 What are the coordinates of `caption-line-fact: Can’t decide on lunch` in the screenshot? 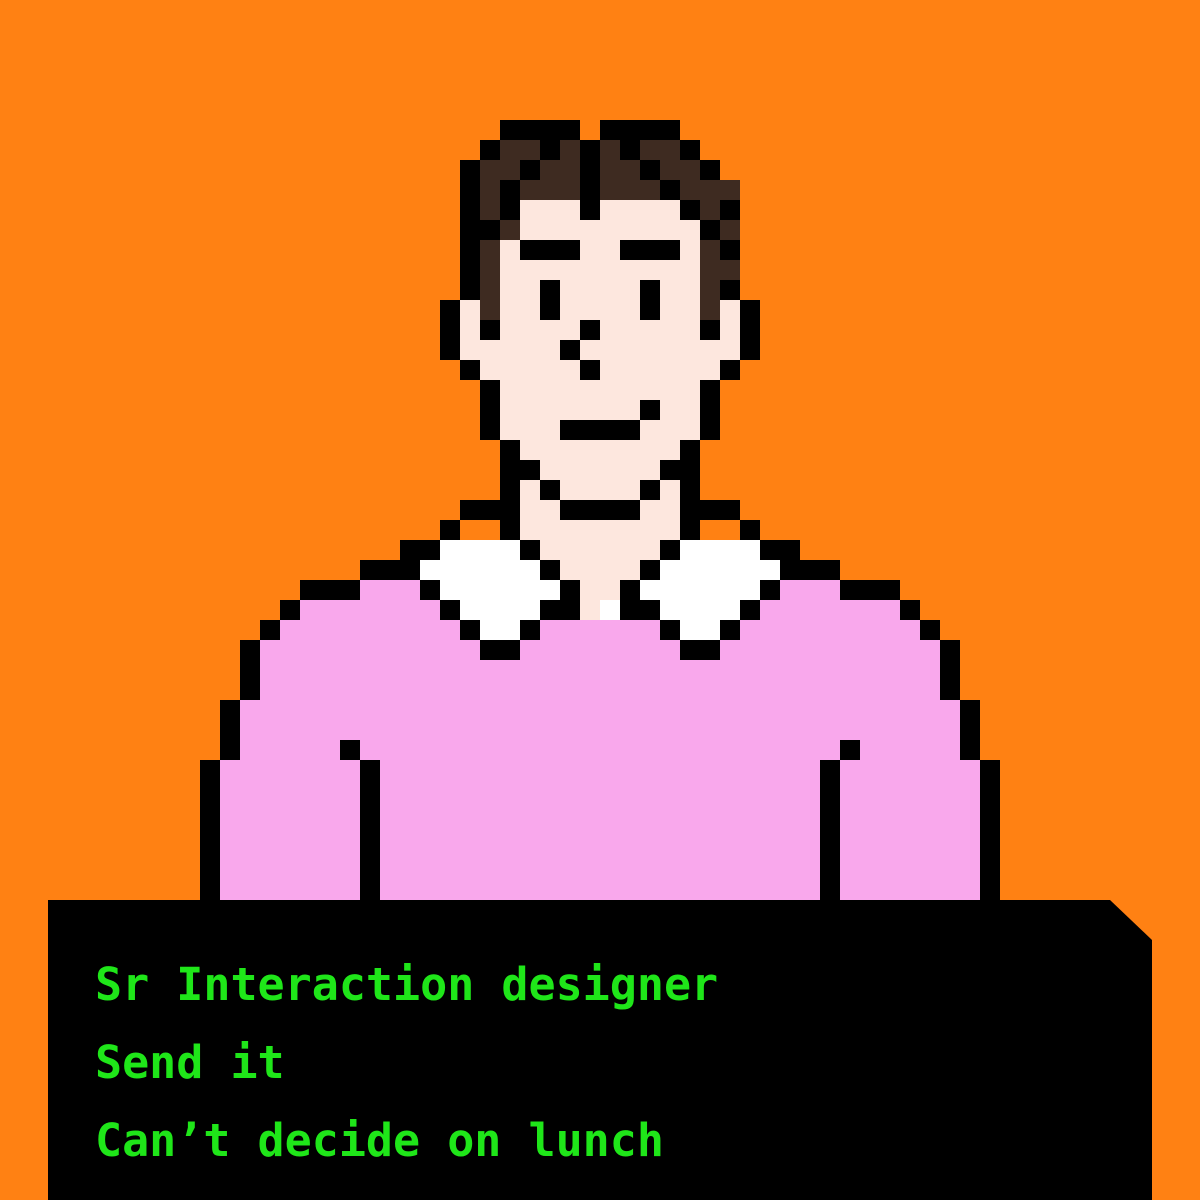 It's located at (379, 1140).